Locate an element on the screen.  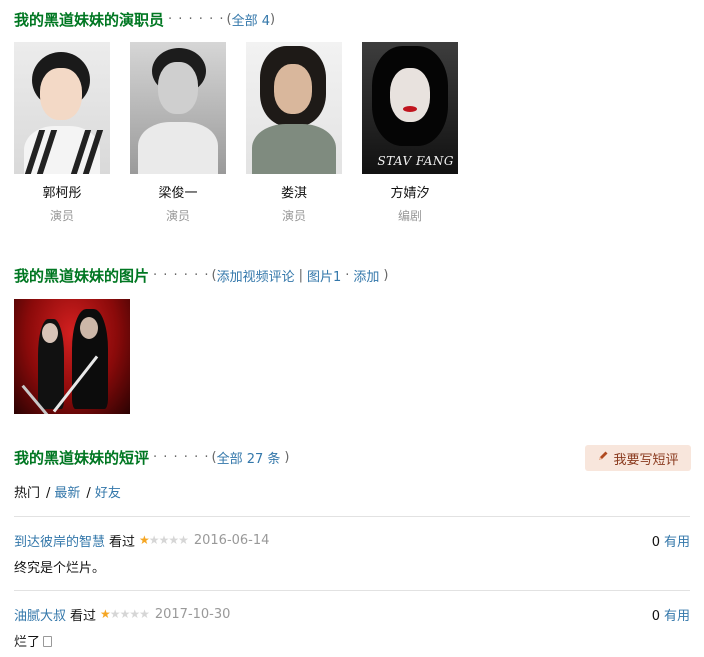
reviews-all-link: 全部 27 条 is located at coordinates (249, 457).